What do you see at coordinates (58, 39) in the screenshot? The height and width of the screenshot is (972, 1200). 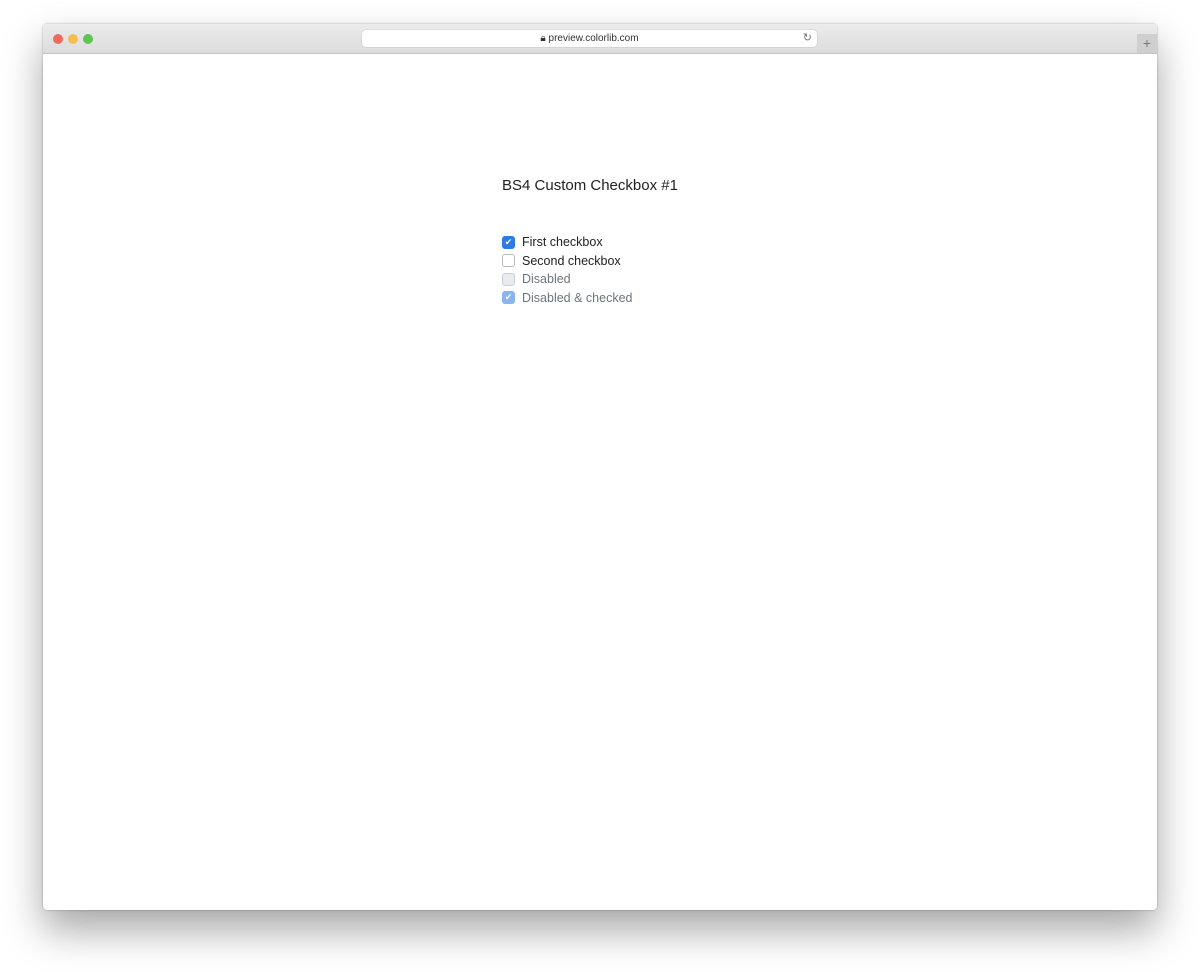 I see `close-button` at bounding box center [58, 39].